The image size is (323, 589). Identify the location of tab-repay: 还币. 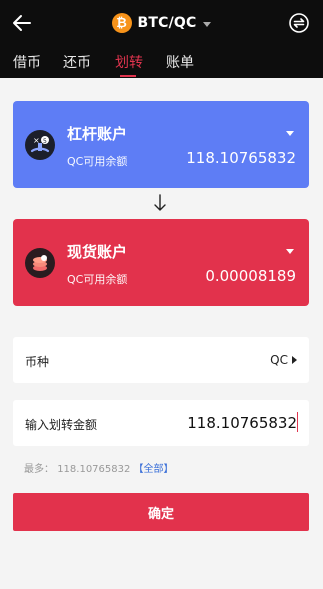
(77, 62).